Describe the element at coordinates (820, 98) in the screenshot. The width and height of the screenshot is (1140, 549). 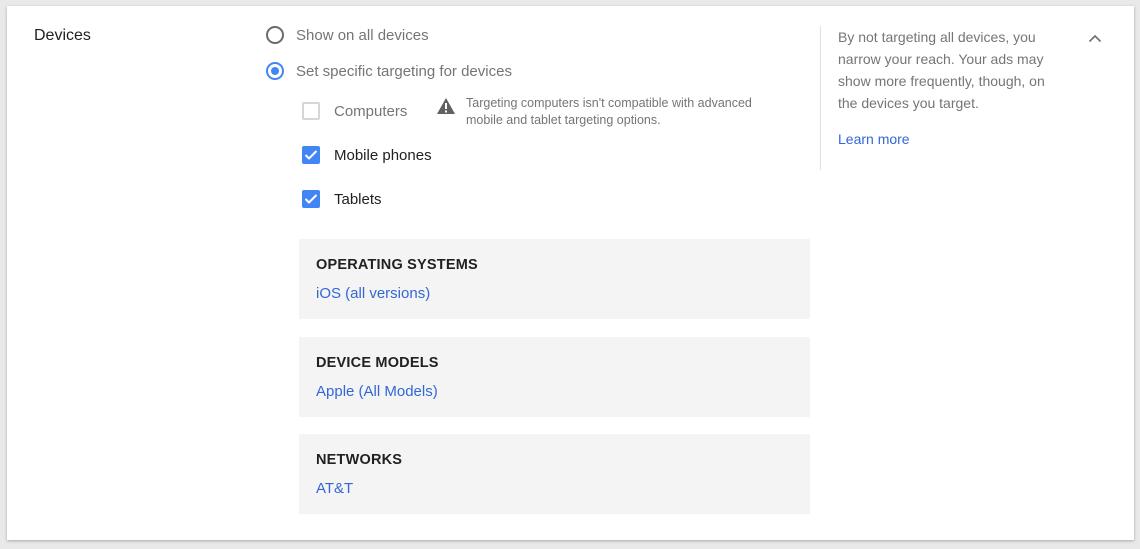
I see `side-divider` at that location.